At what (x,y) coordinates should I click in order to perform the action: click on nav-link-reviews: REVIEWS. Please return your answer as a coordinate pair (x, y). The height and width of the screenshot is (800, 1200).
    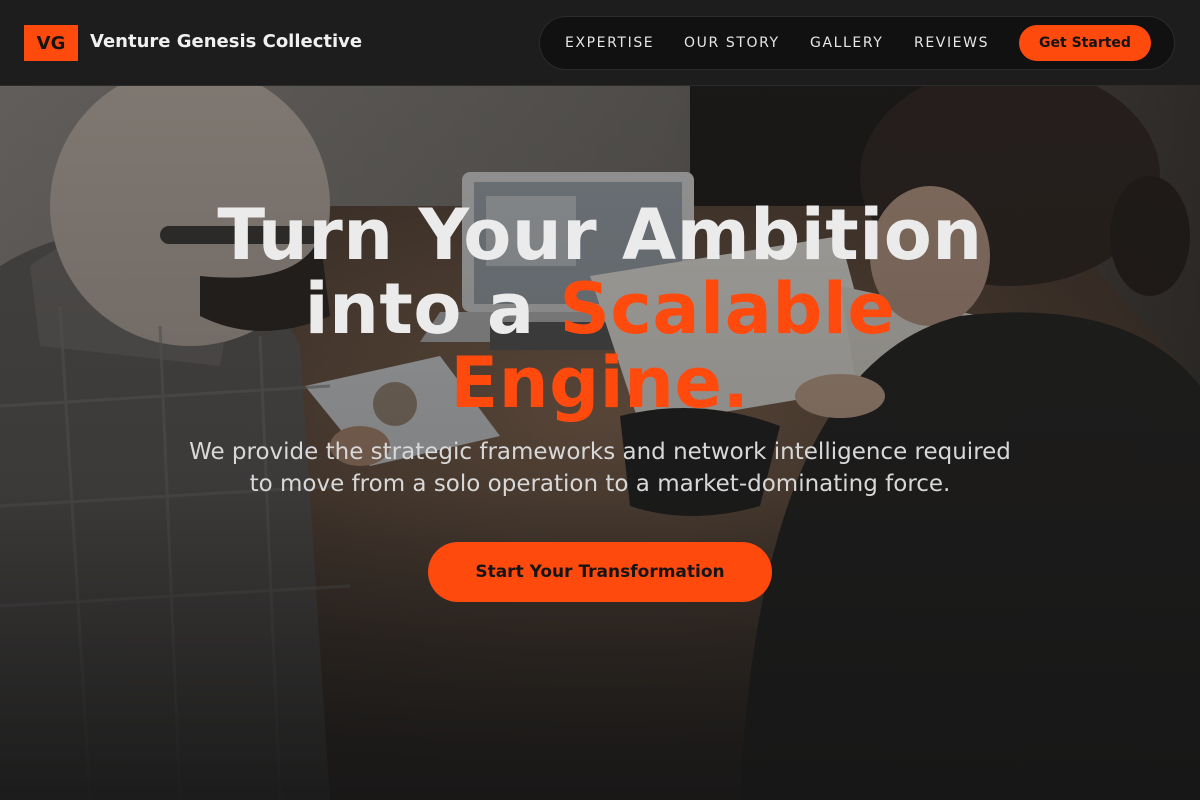
    Looking at the image, I should click on (951, 43).